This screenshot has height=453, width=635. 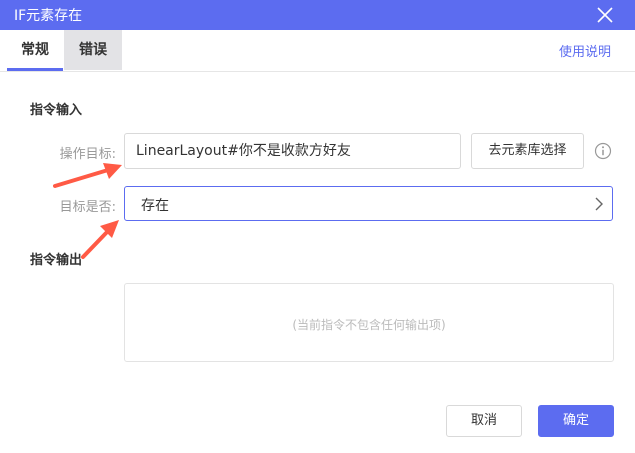 What do you see at coordinates (56, 110) in the screenshot?
I see `input-section-title: 指令输入` at bounding box center [56, 110].